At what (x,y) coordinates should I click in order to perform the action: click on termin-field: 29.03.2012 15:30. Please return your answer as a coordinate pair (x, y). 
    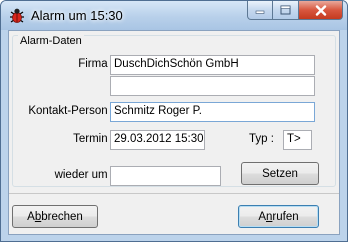
    Looking at the image, I should click on (157, 140).